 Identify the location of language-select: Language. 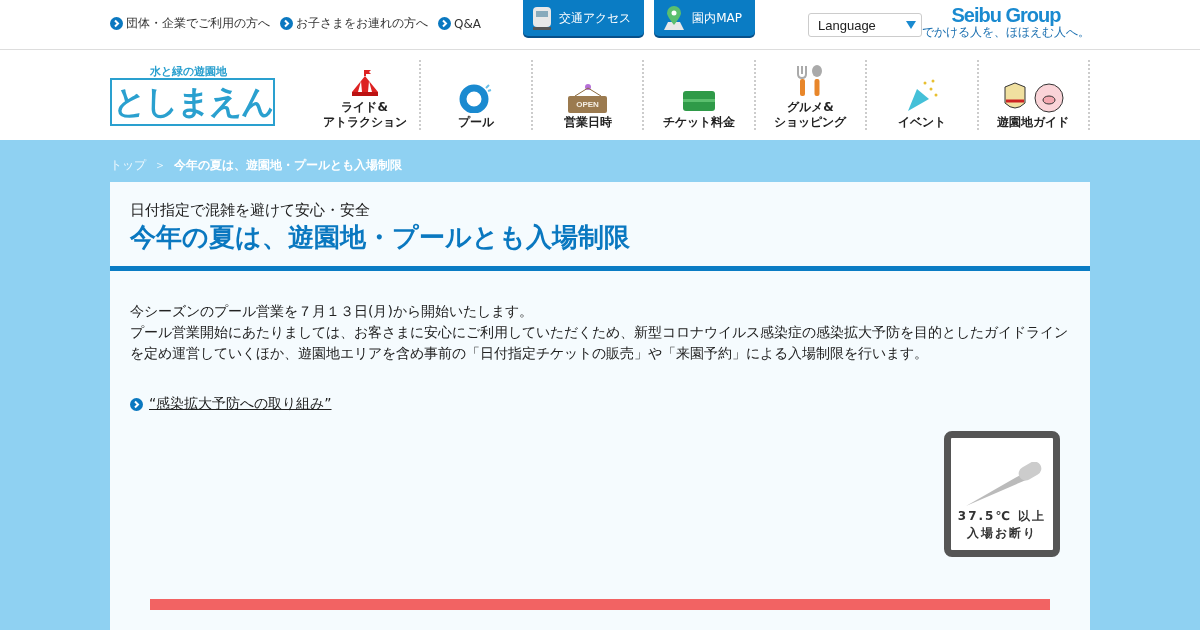
(865, 25).